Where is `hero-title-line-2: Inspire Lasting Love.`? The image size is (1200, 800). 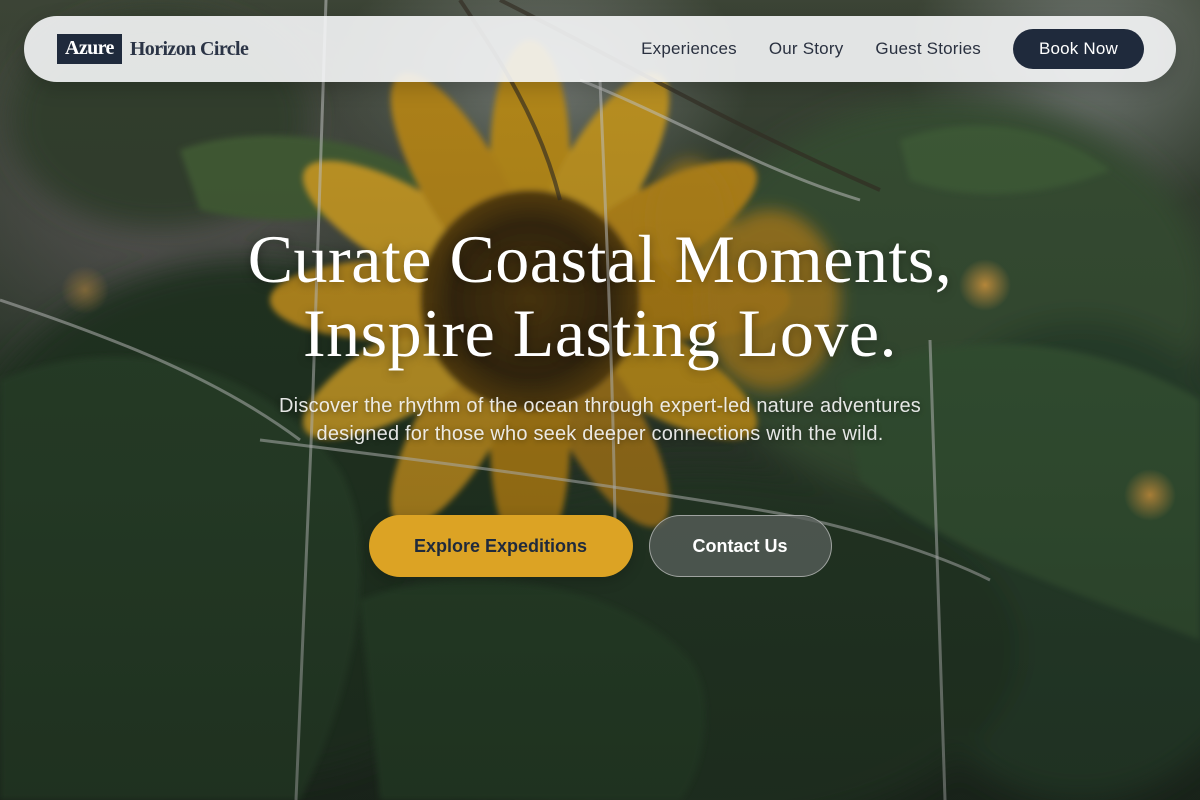 hero-title-line-2: Inspire Lasting Love. is located at coordinates (599, 333).